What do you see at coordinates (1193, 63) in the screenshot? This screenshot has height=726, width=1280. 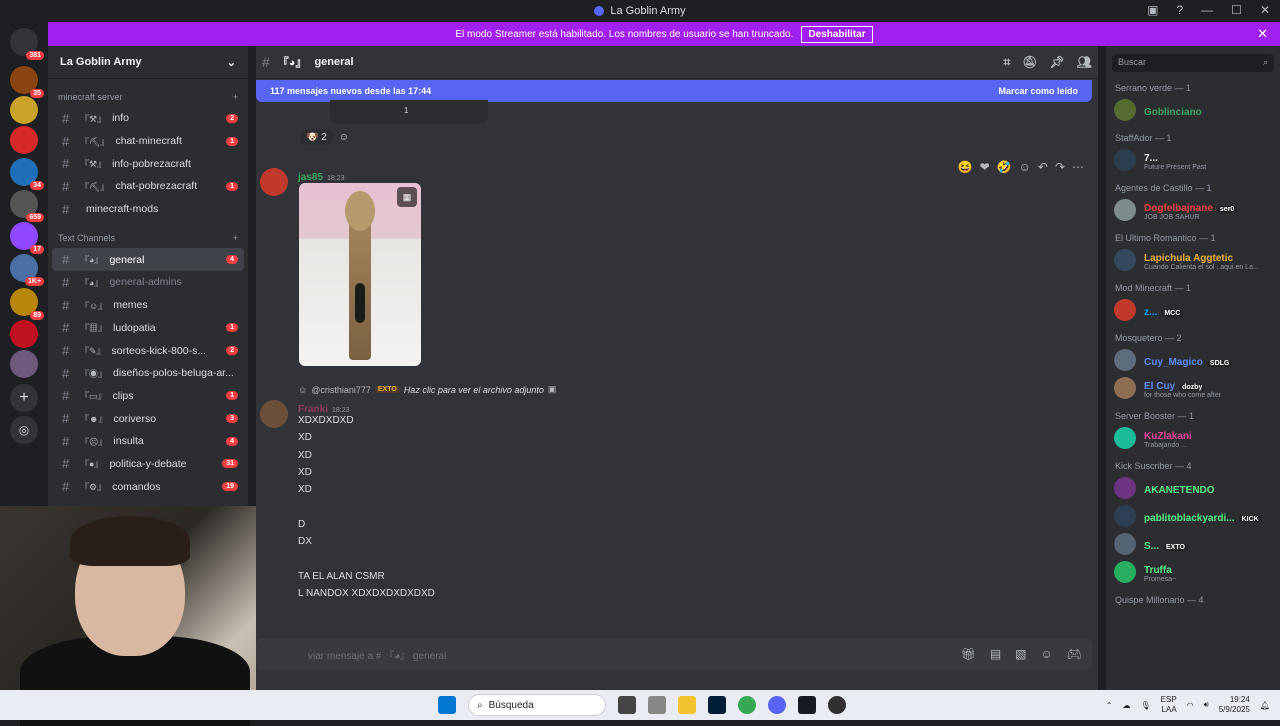 I see `search-input: Buscar ⌕` at bounding box center [1193, 63].